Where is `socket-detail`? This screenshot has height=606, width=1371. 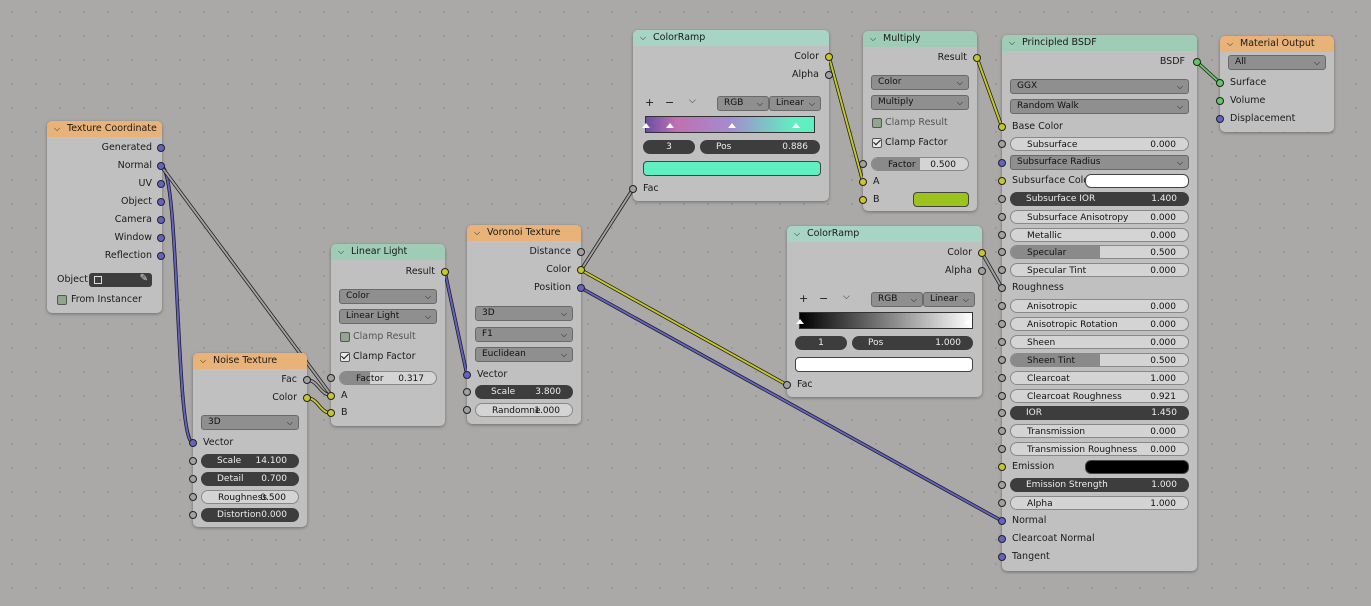
socket-detail is located at coordinates (193, 479).